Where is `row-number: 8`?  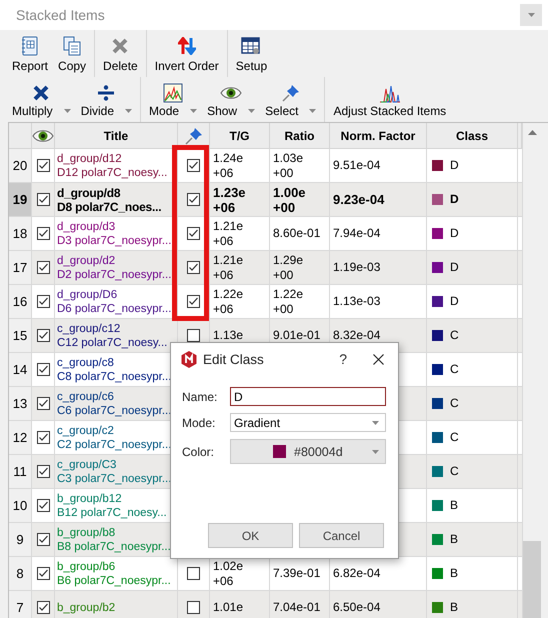
row-number: 8 is located at coordinates (20, 574).